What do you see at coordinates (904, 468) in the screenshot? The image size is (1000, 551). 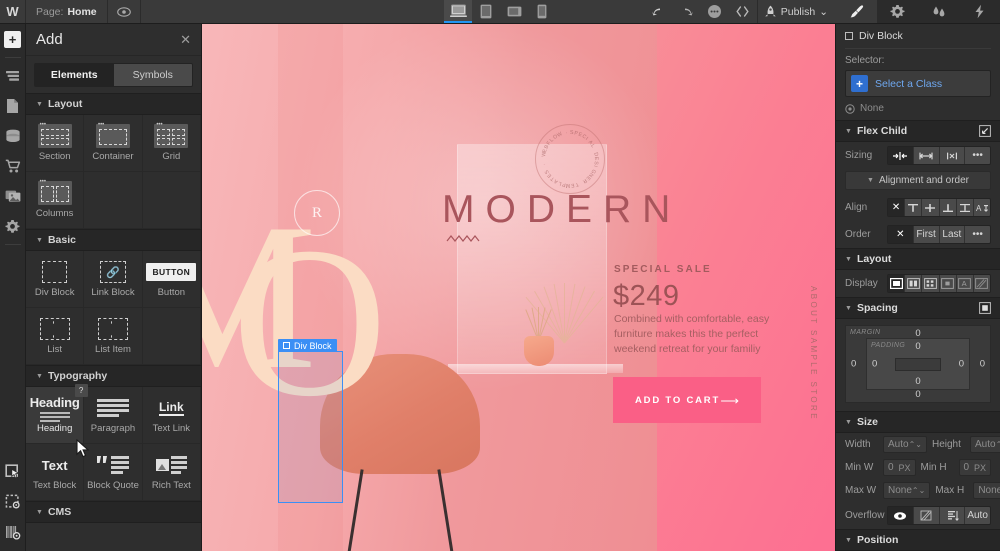 I see `min-width-unit: PX` at bounding box center [904, 468].